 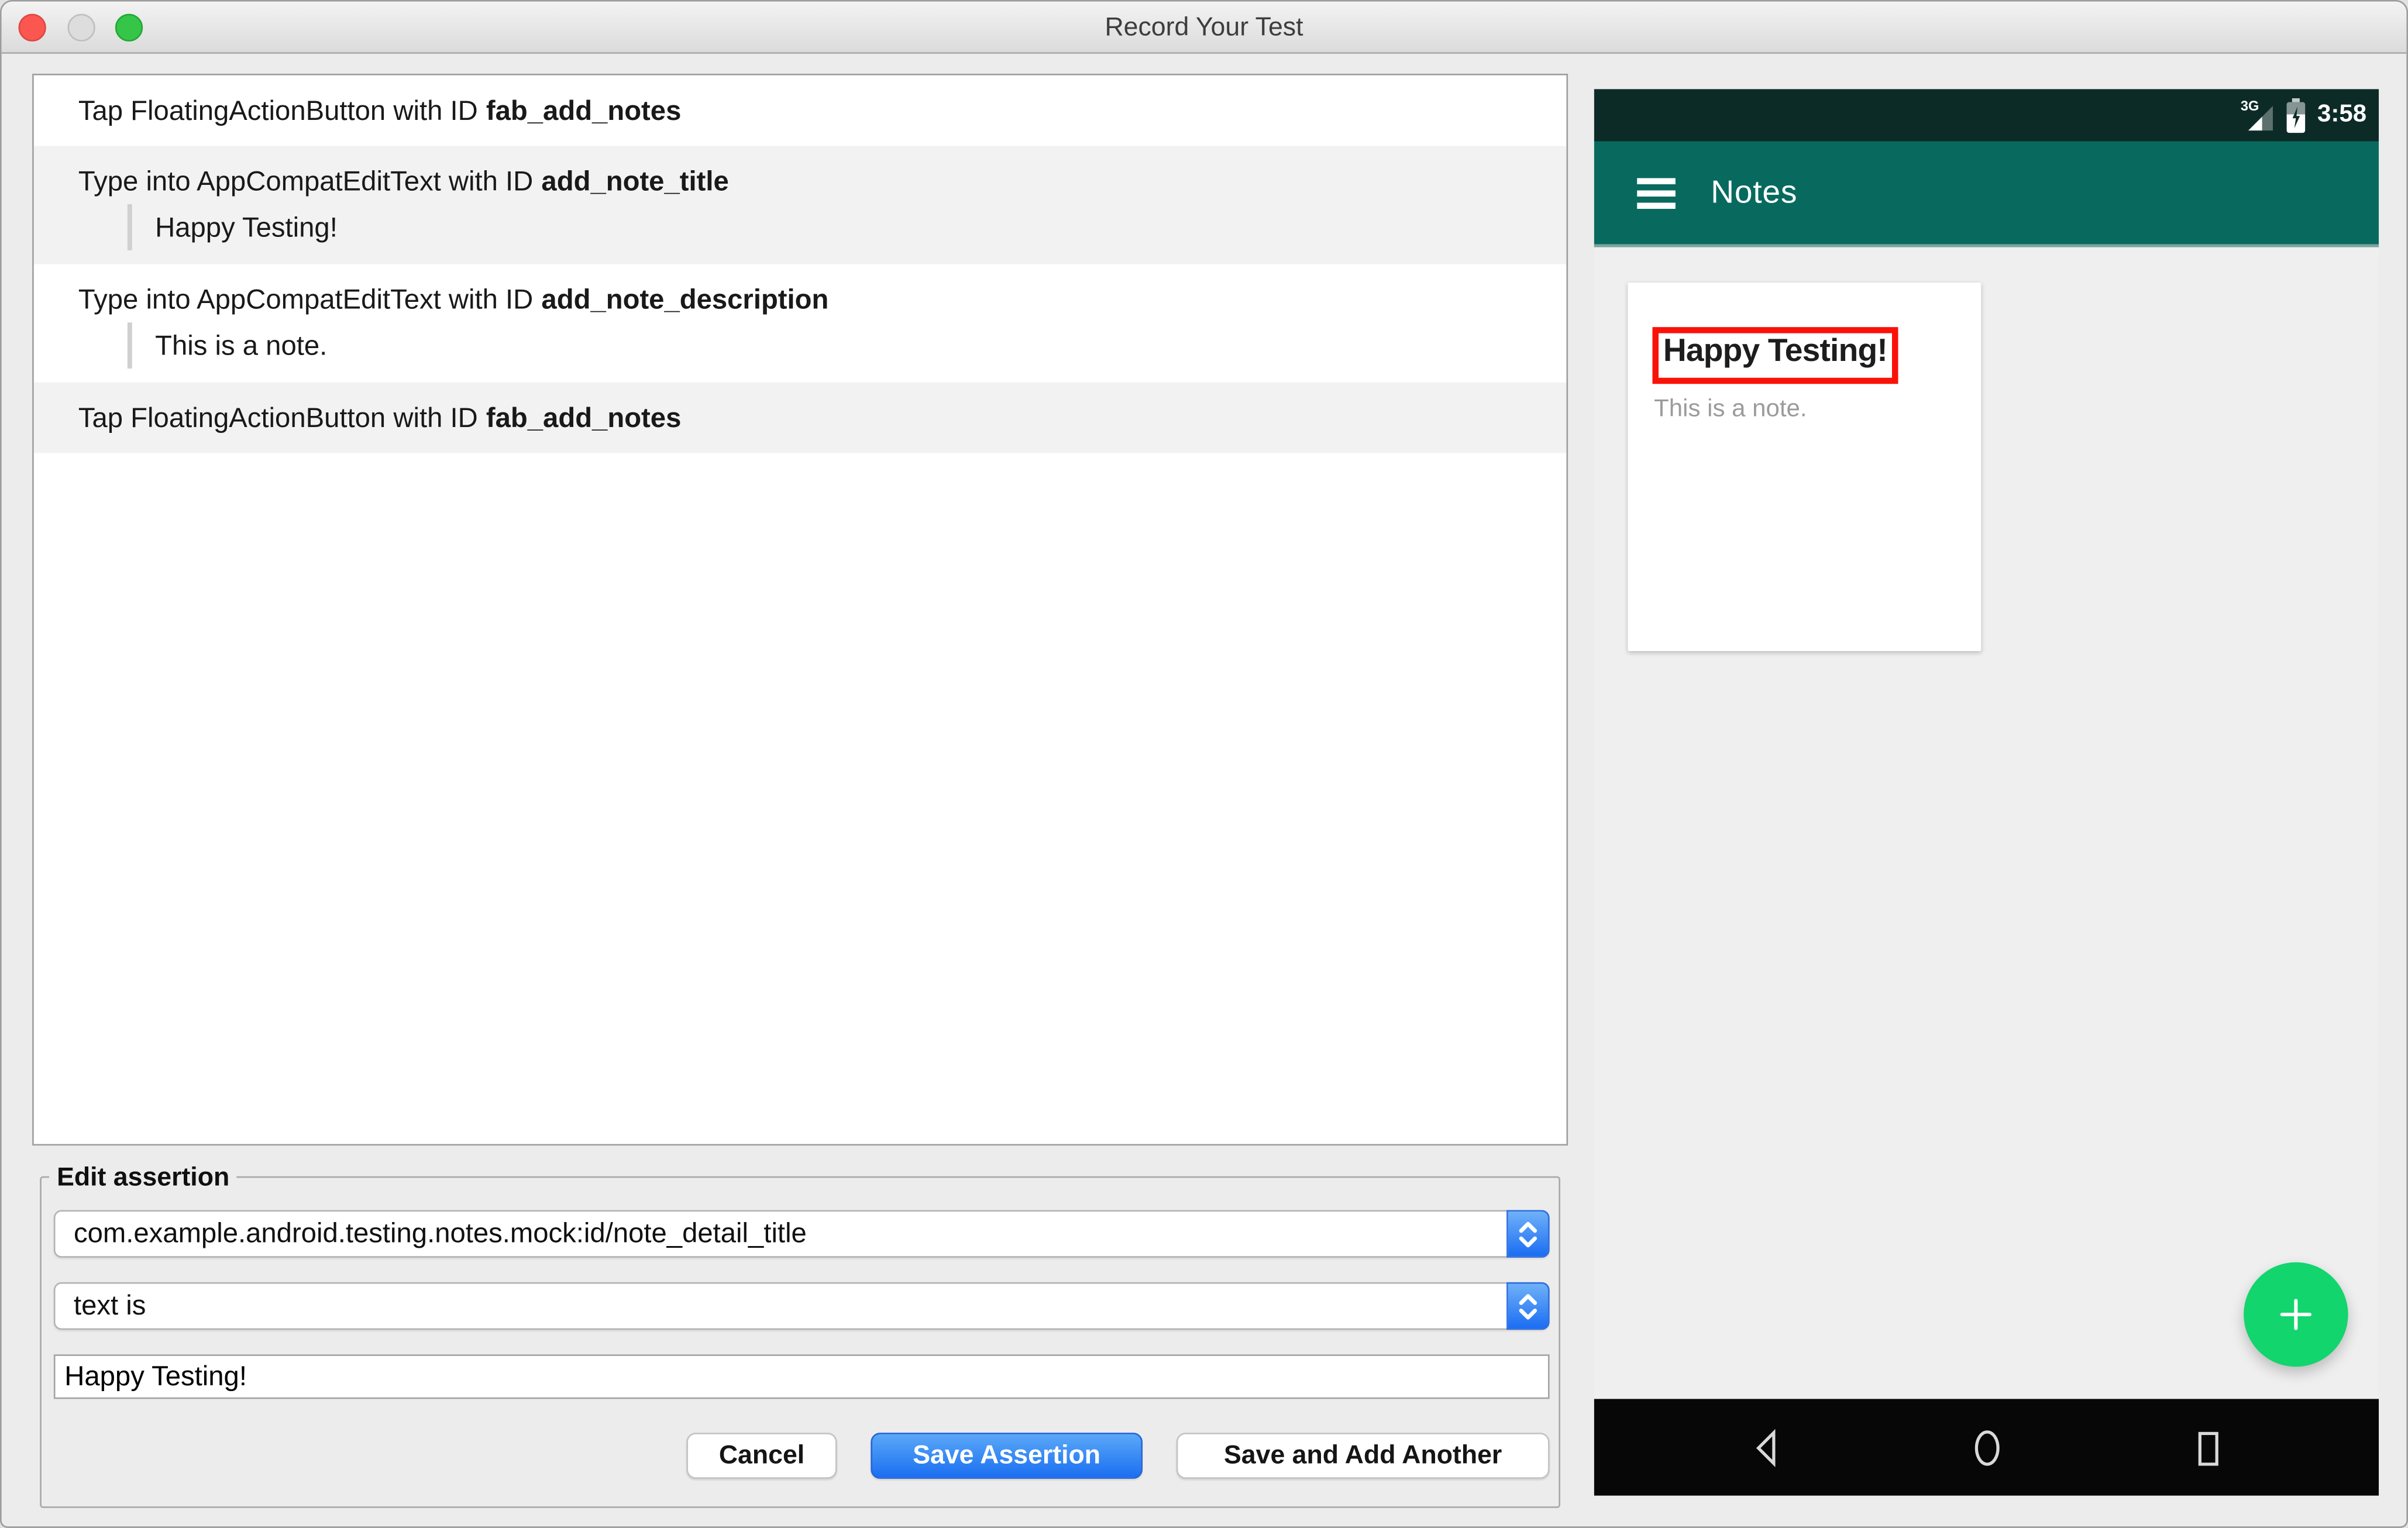 I want to click on typed-value: Happy Testing!, so click(x=246, y=227).